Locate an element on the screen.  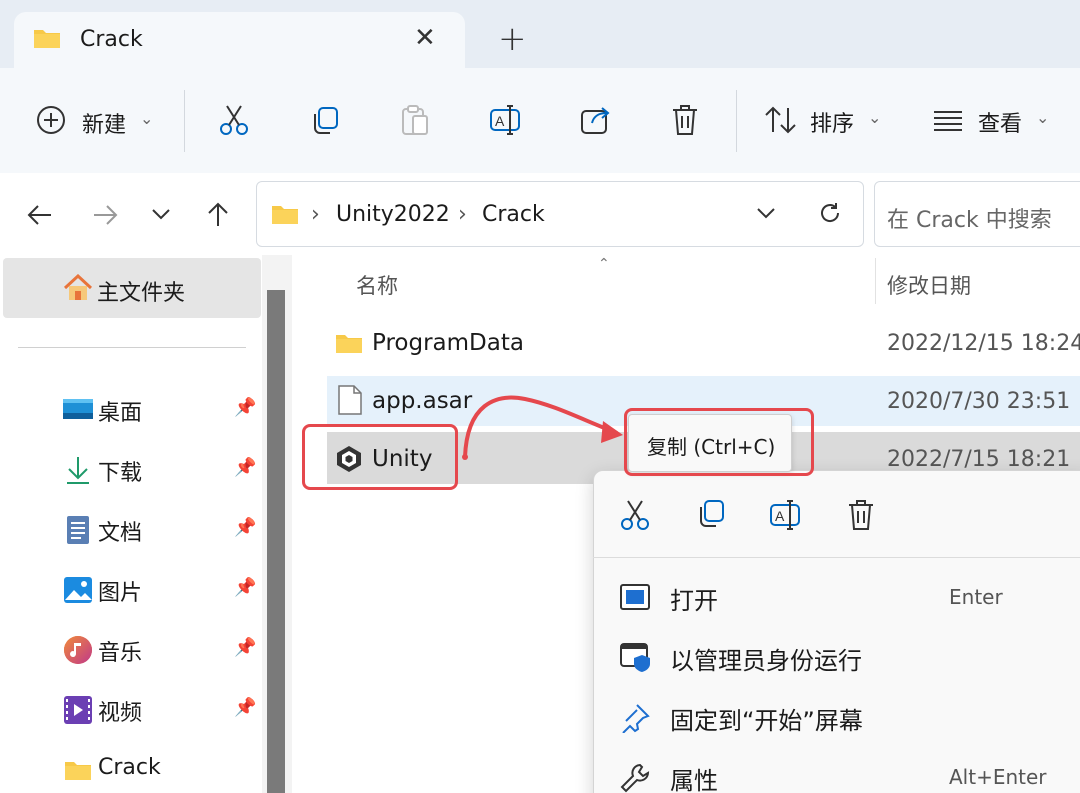
annotation-highlight-copy is located at coordinates (719, 442).